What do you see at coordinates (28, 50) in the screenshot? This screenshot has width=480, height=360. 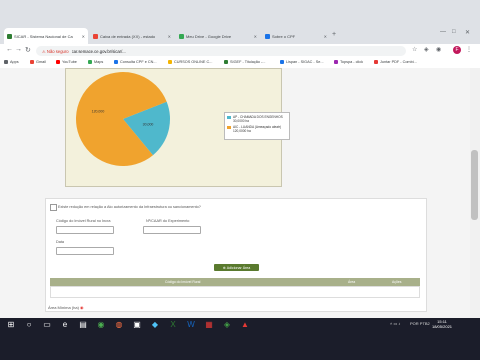 I see `reload-icon: ↻` at bounding box center [28, 50].